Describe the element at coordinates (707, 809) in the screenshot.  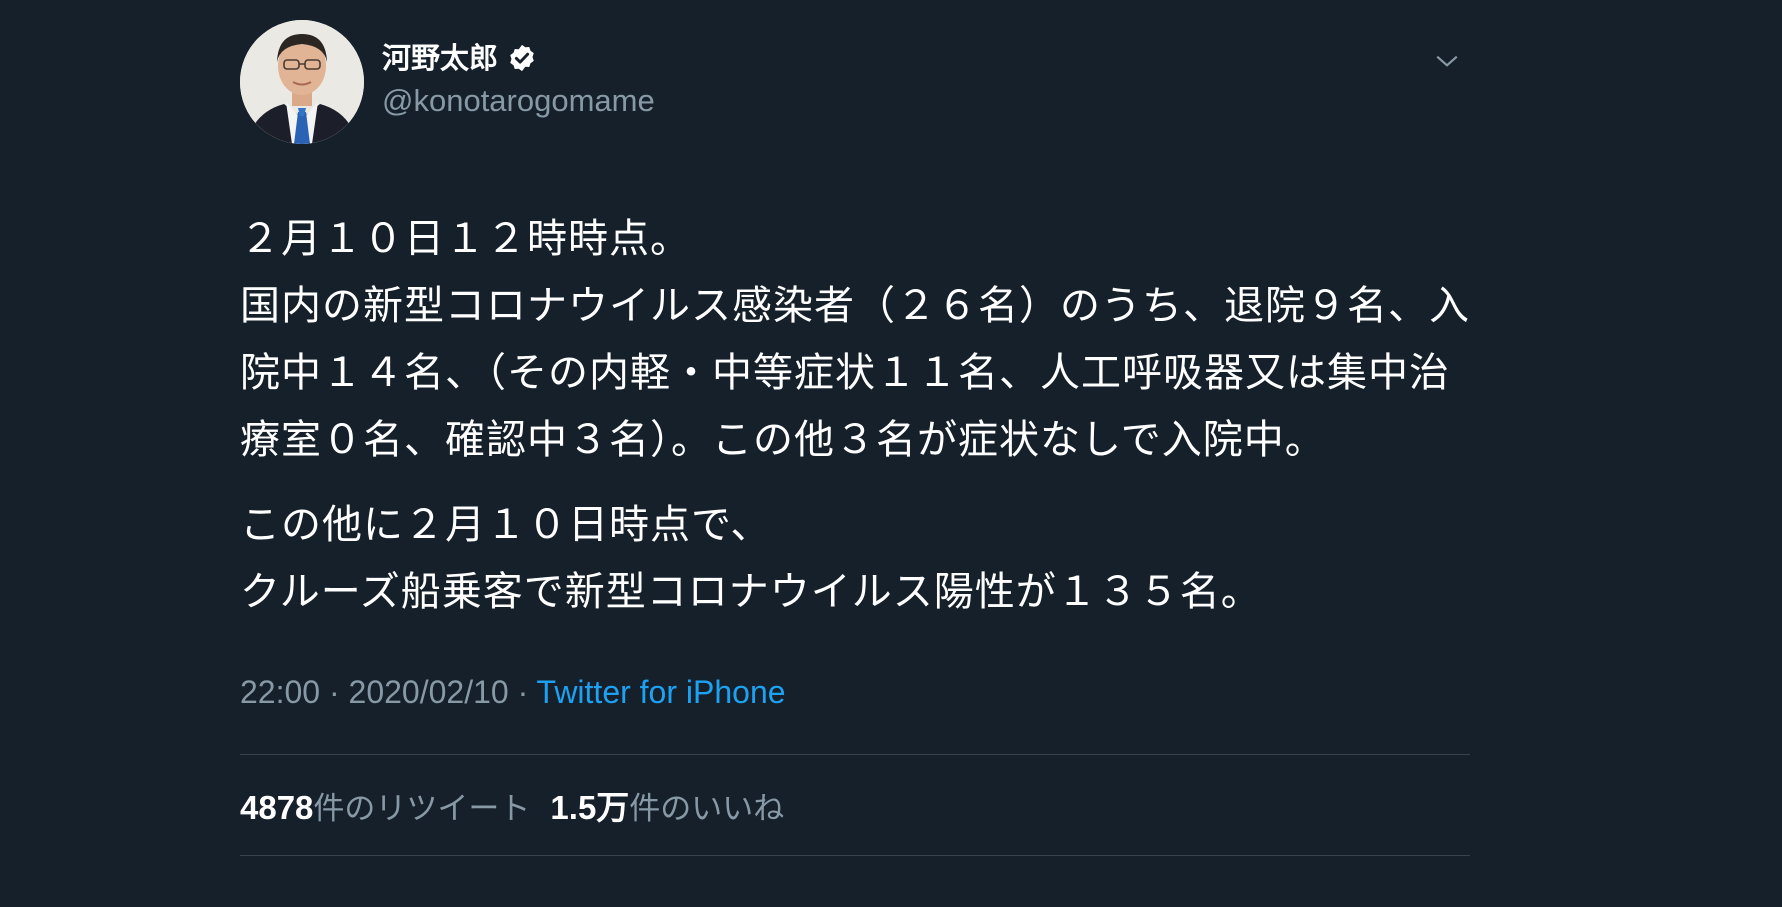
I see `likes-label: 件のいいね` at that location.